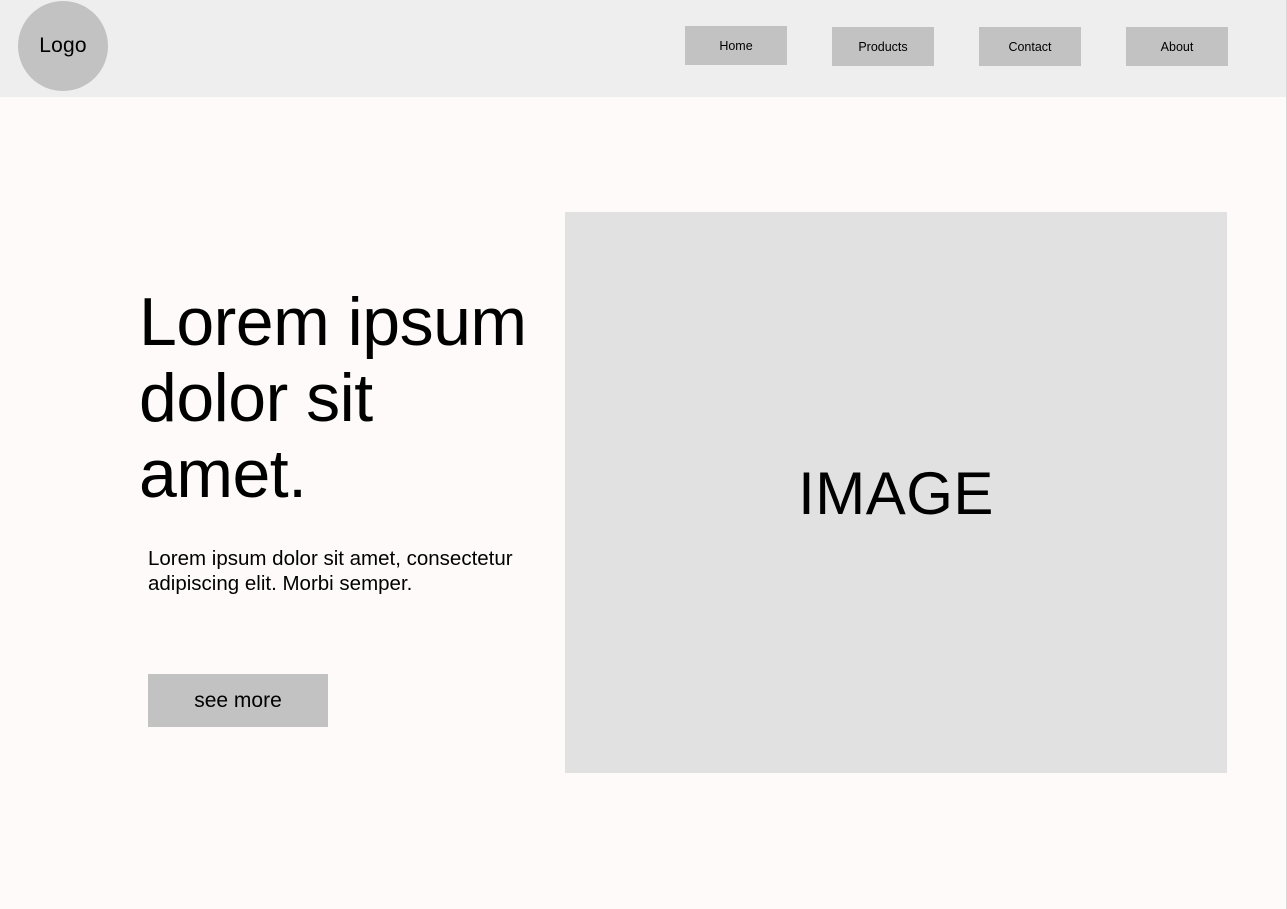 Image resolution: width=1287 pixels, height=909 pixels. Describe the element at coordinates (883, 46) in the screenshot. I see `nav-products-button: Products` at that location.